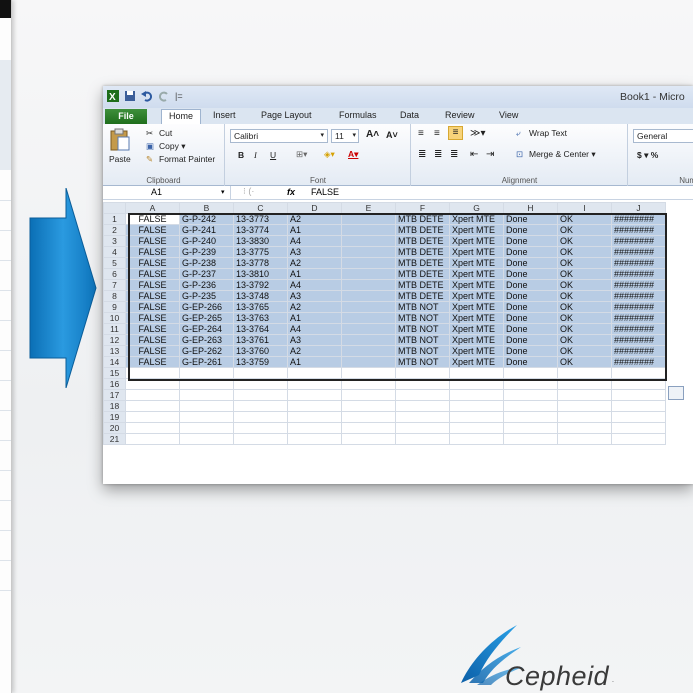 The width and height of the screenshot is (693, 693). Describe the element at coordinates (478, 133) in the screenshot. I see `orientation-icon: ≫▾` at that location.